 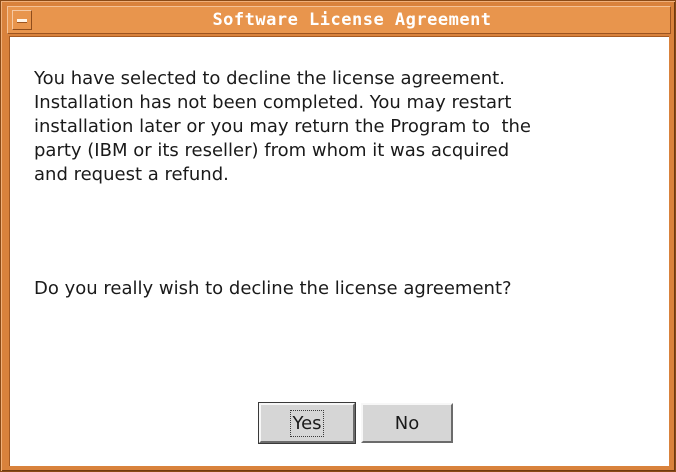 What do you see at coordinates (407, 423) in the screenshot?
I see `no-button: No` at bounding box center [407, 423].